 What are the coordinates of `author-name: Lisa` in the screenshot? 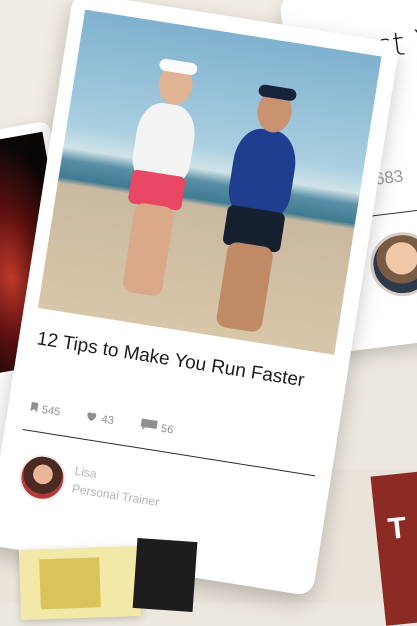 It's located at (86, 472).